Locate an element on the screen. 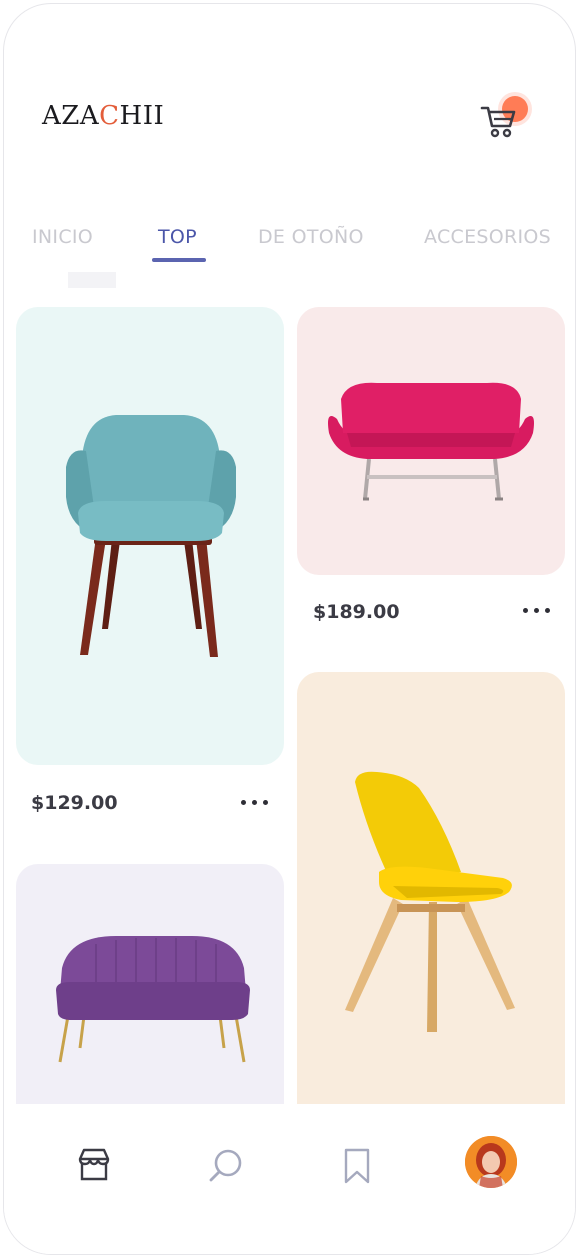  tab-top: TOP is located at coordinates (177, 237).